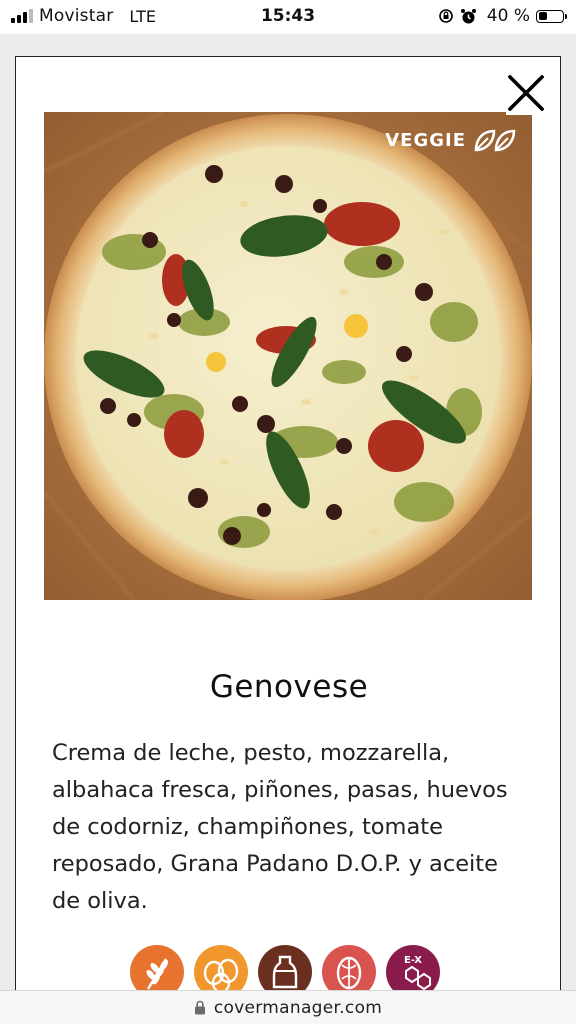 The image size is (576, 1024). I want to click on veggie-label: VEGGIE, so click(425, 140).